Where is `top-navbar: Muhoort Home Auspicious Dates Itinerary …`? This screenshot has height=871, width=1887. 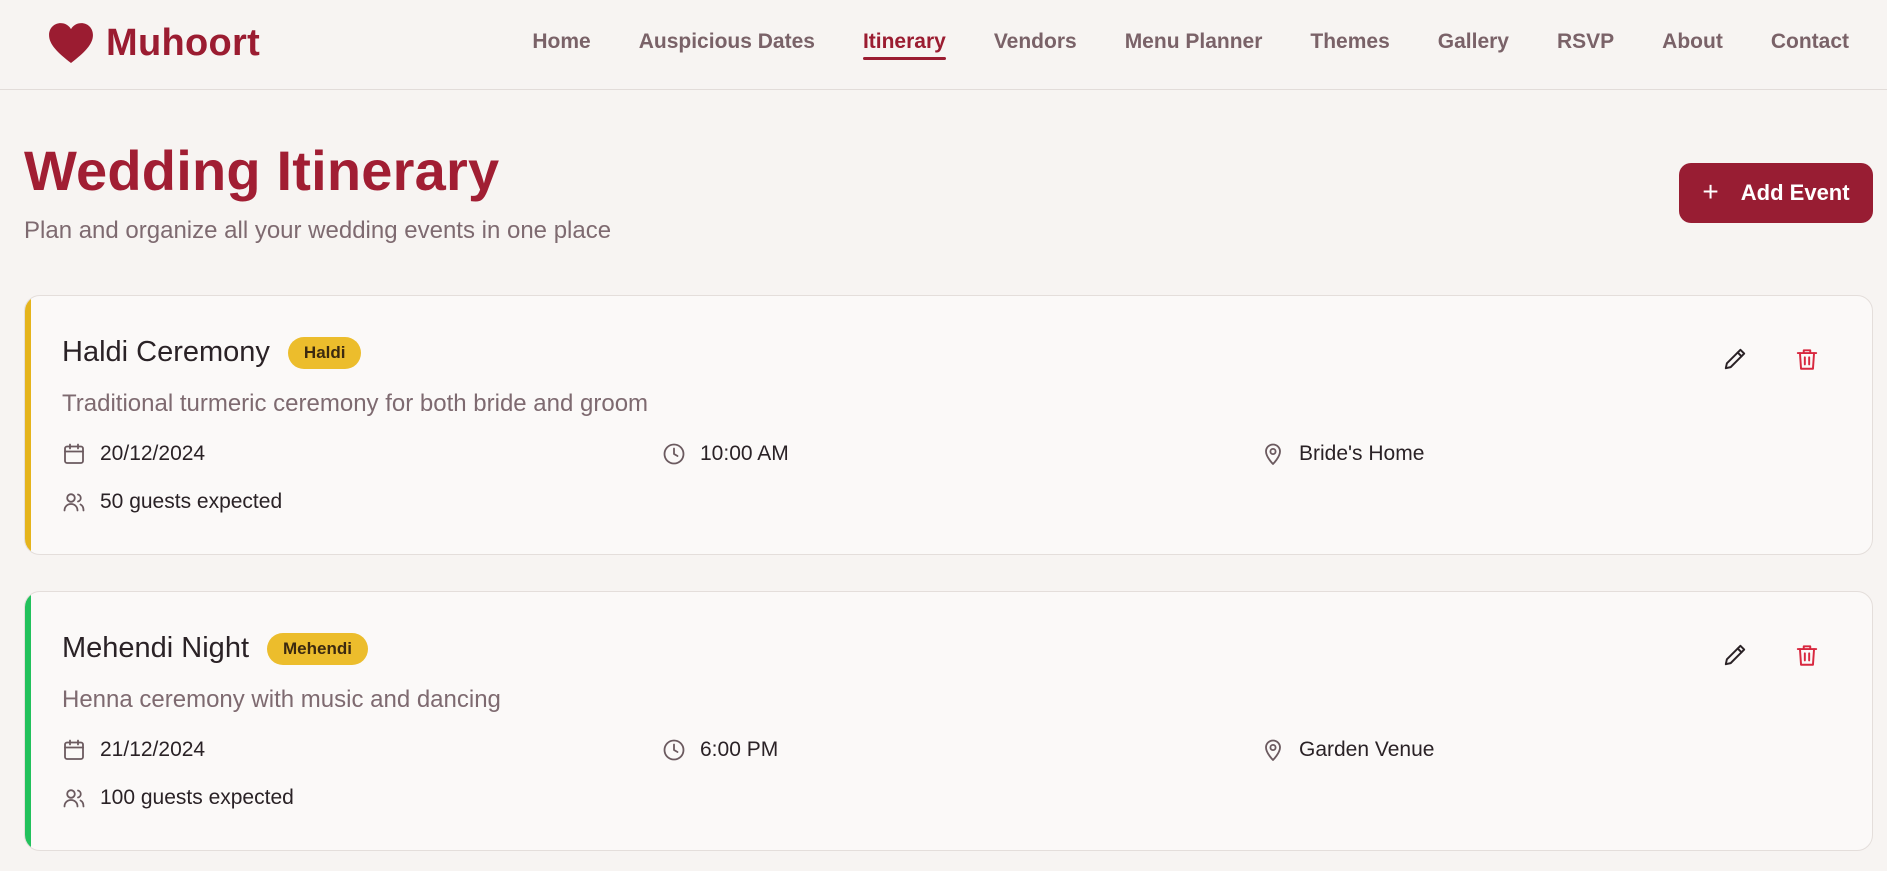
top-navbar: Muhoort Home Auspicious Dates Itinerary … is located at coordinates (943, 45).